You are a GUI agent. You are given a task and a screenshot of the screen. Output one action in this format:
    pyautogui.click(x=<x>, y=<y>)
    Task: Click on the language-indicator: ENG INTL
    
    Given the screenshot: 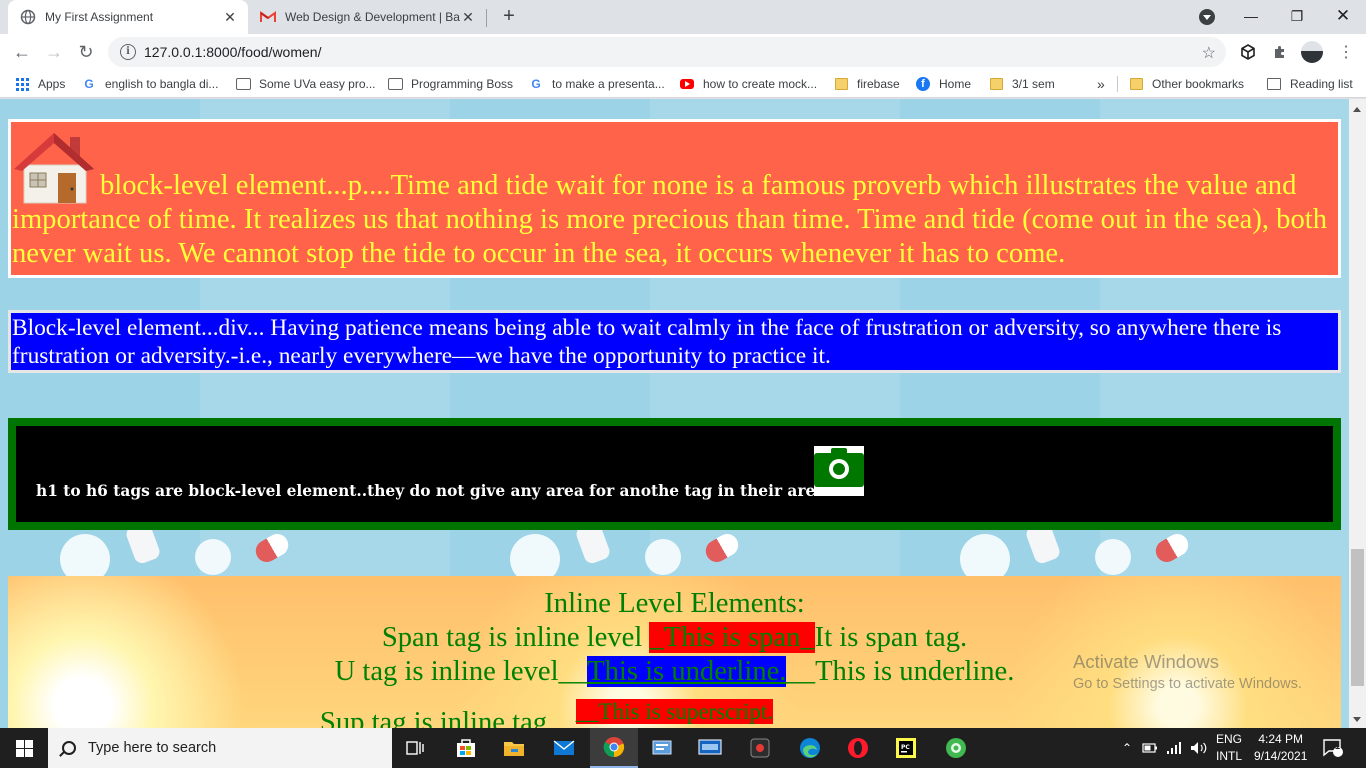 What is the action you would take?
    pyautogui.click(x=1229, y=748)
    